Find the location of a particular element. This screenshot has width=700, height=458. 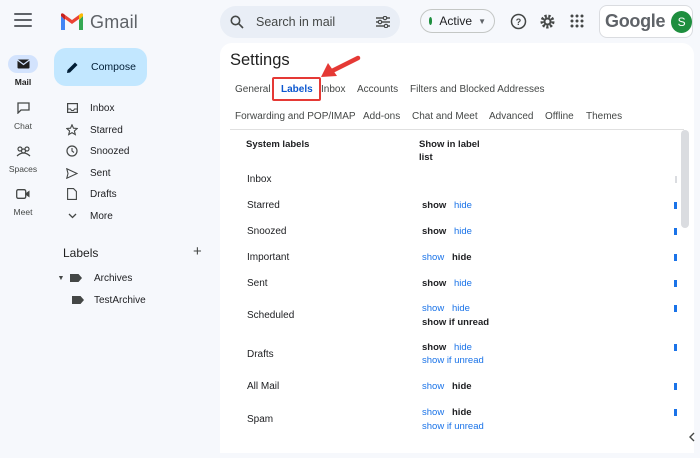

tab-themes: Themes is located at coordinates (604, 116).